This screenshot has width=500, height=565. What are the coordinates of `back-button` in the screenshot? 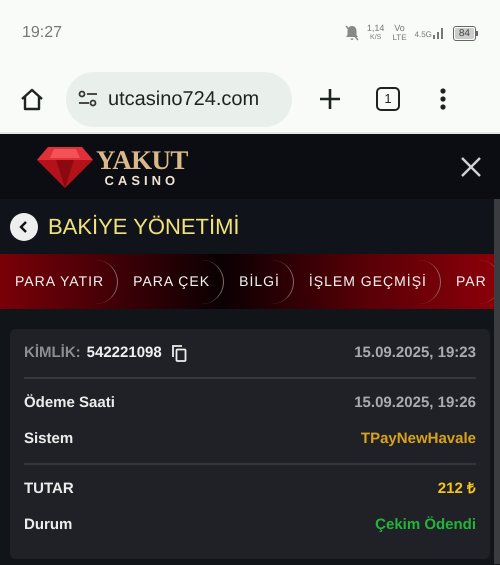 It's located at (24, 226).